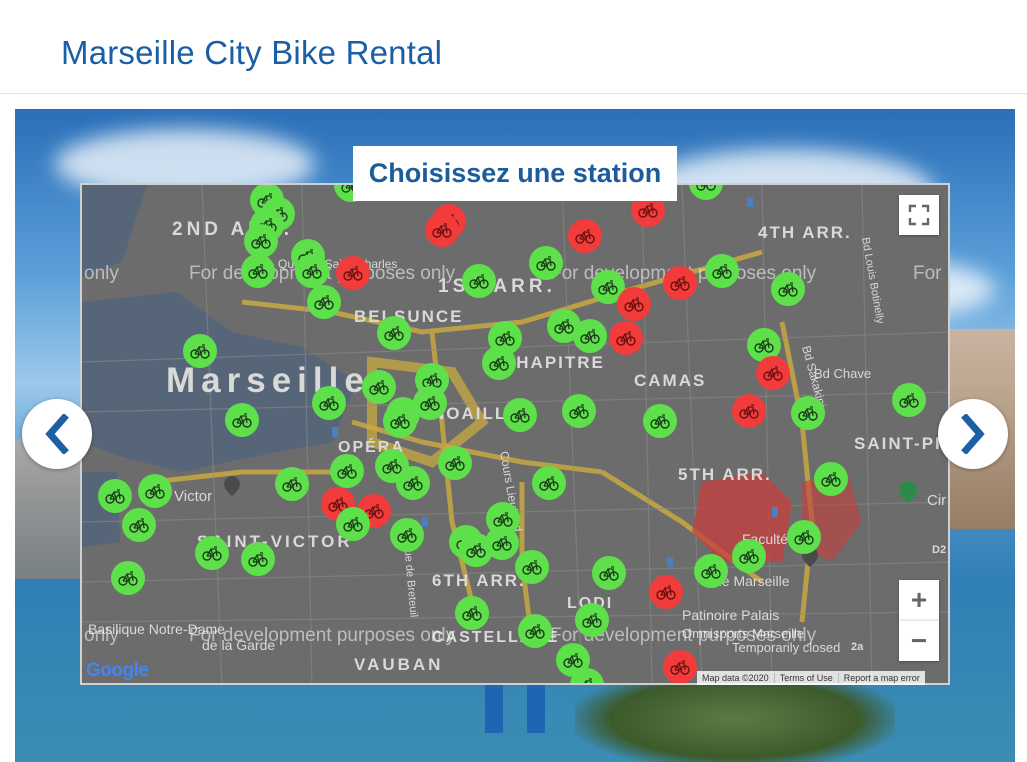  I want to click on carousel-next-button, so click(973, 434).